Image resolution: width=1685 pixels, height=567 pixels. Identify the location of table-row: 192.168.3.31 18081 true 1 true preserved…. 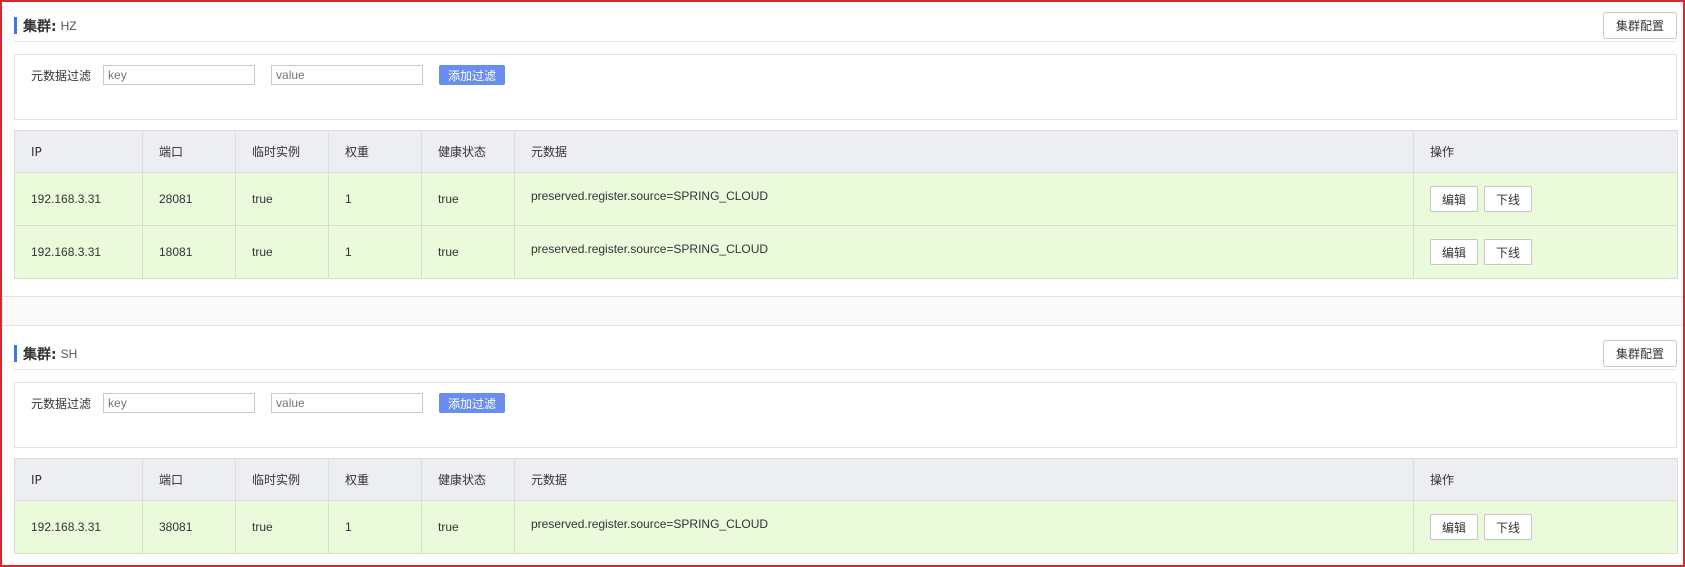
(846, 252).